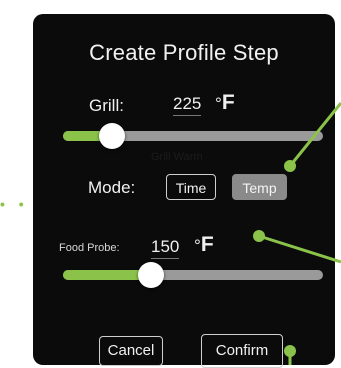 The height and width of the screenshot is (368, 341). Describe the element at coordinates (314, 134) in the screenshot. I see `temp-callout-line` at that location.